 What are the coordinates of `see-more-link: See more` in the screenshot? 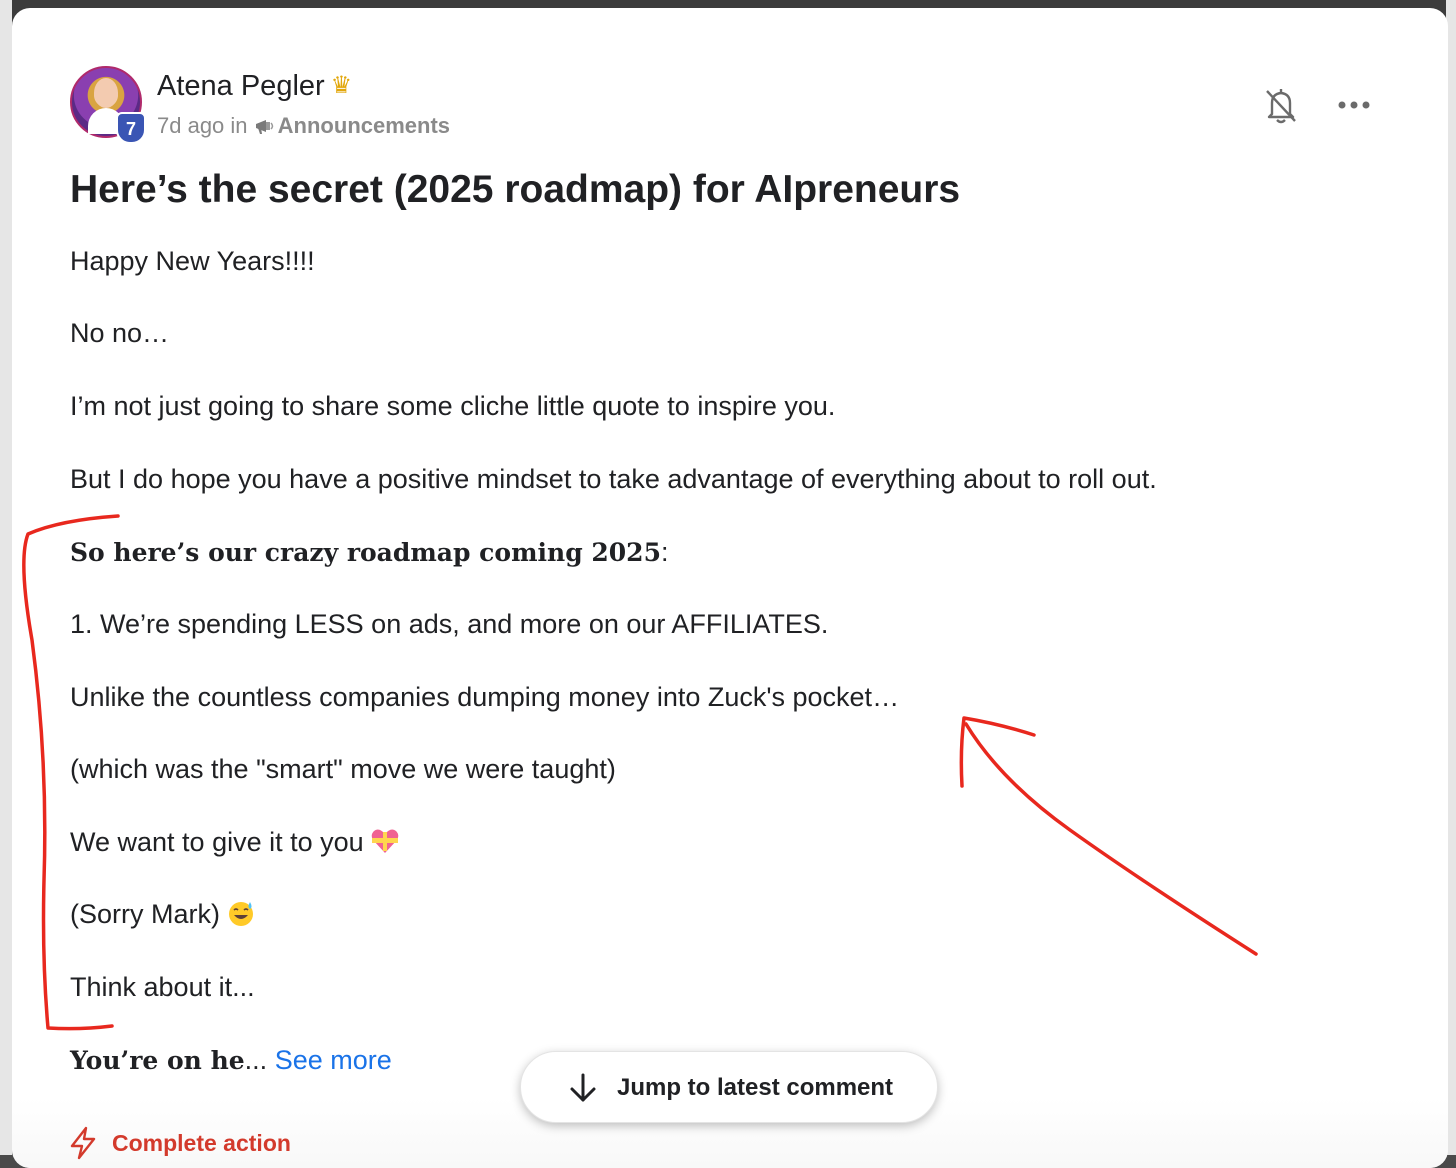 It's located at (333, 1060).